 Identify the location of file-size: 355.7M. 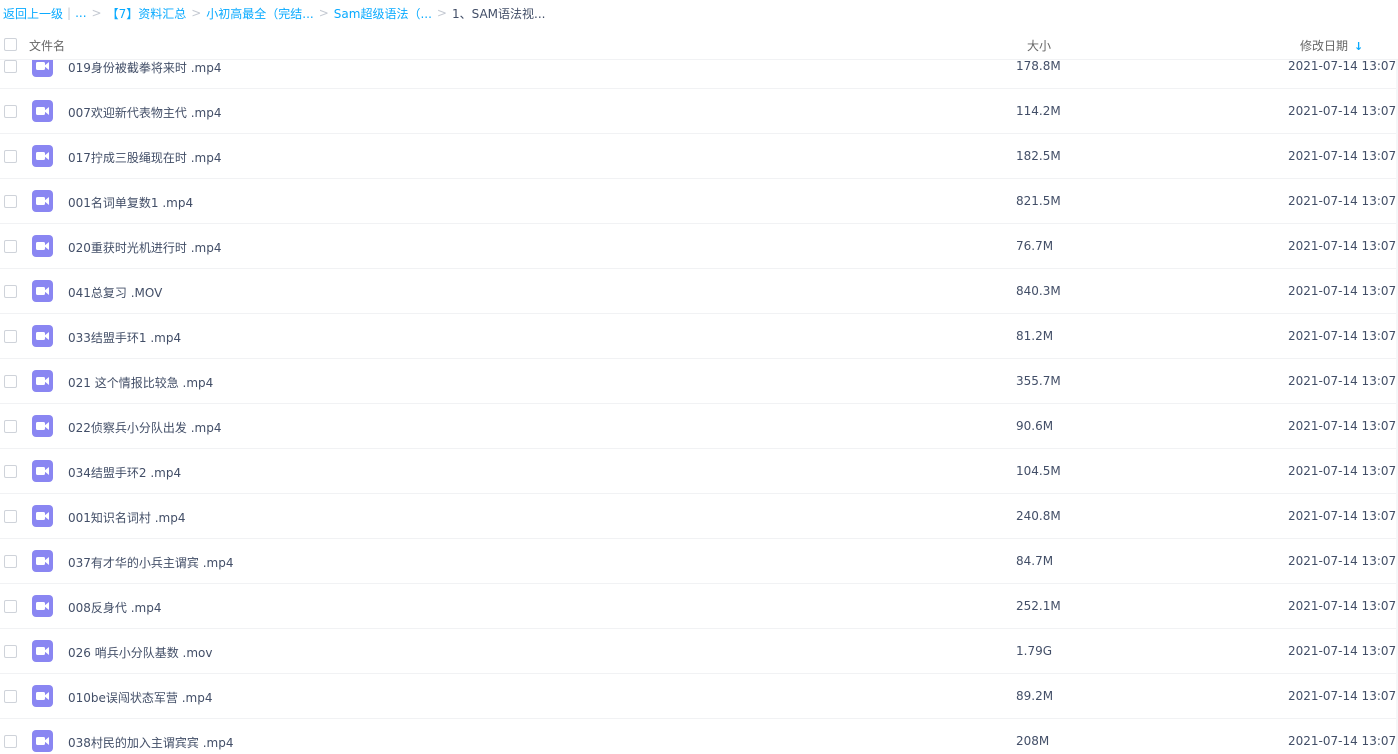
(1038, 381).